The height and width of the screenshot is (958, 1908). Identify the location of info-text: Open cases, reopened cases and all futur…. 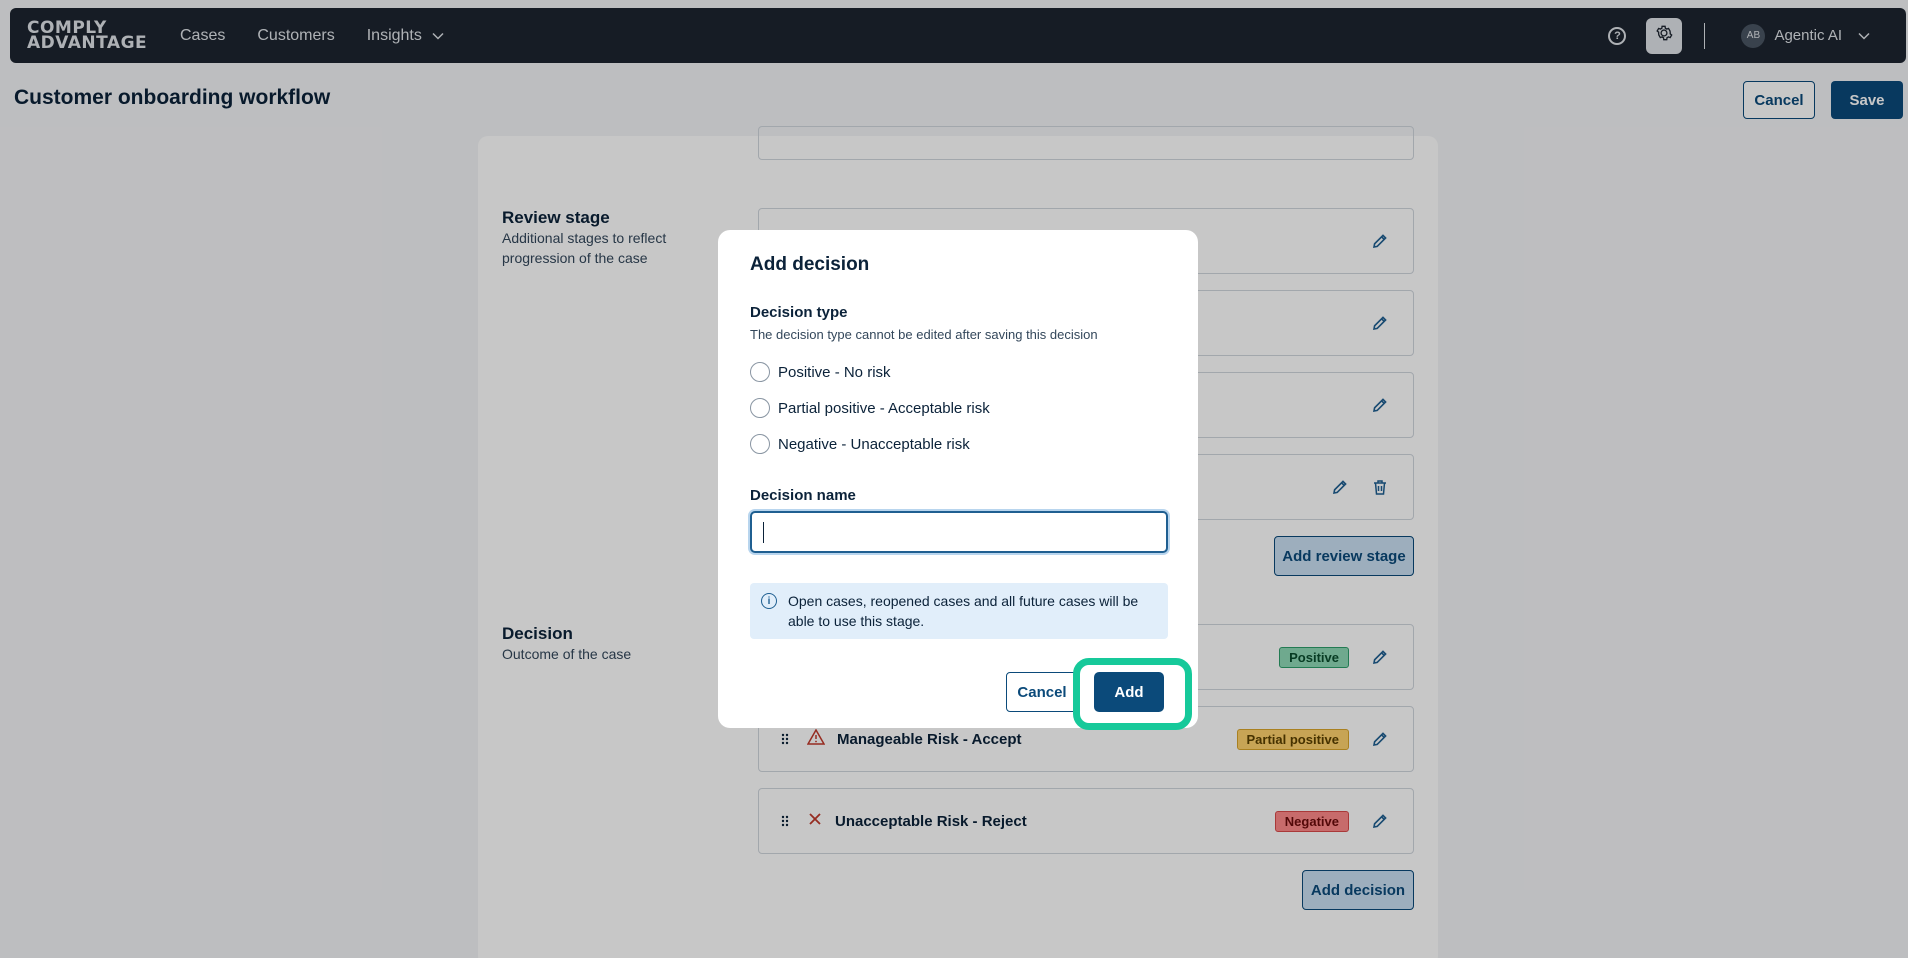
(963, 611).